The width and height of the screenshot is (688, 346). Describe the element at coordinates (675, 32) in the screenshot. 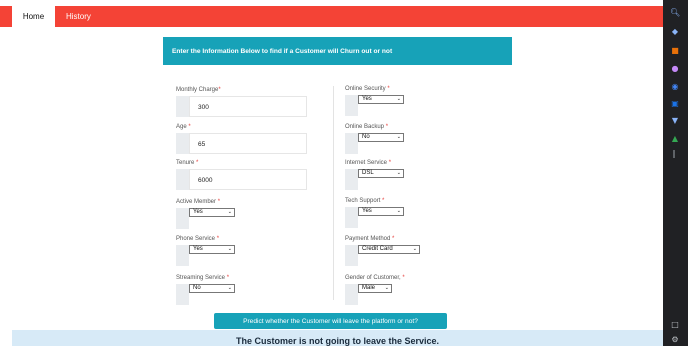

I see `tag-icon: ◆` at that location.